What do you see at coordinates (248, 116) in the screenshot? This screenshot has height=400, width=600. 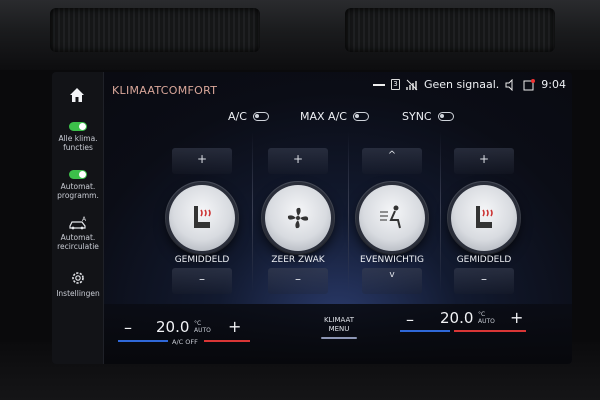 I see `ac-toggle: A/C` at bounding box center [248, 116].